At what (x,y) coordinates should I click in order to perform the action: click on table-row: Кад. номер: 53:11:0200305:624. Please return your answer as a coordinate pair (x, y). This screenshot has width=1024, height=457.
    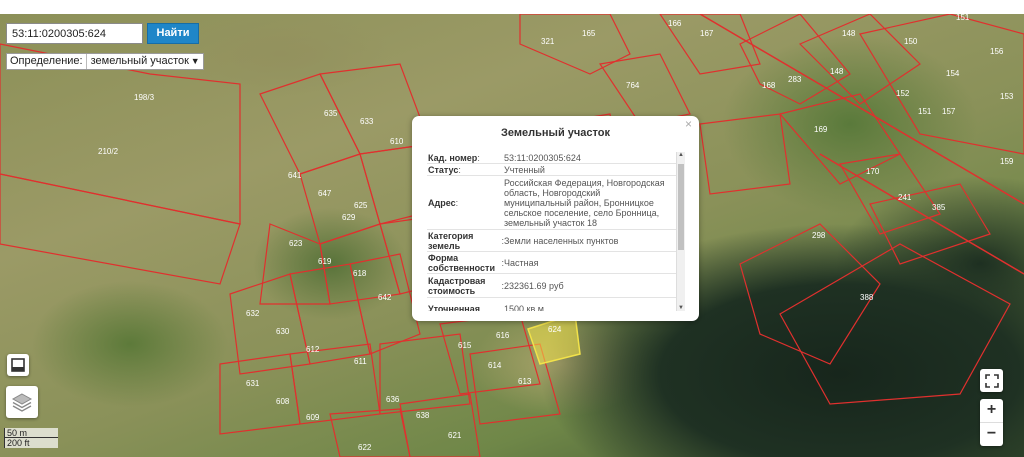
    Looking at the image, I should click on (556, 158).